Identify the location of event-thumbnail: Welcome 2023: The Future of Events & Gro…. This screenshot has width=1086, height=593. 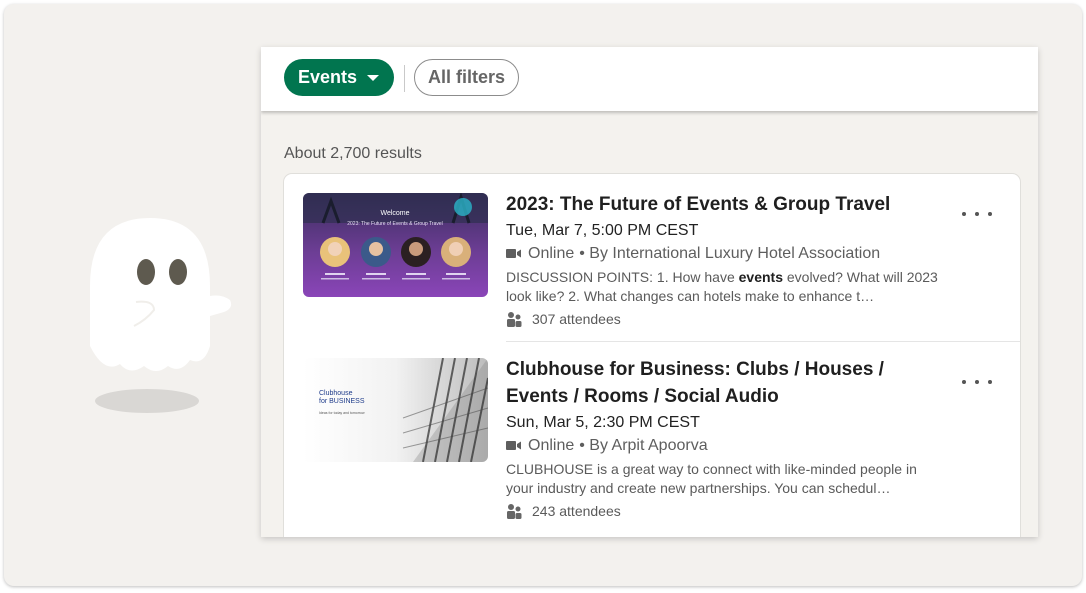
(395, 245).